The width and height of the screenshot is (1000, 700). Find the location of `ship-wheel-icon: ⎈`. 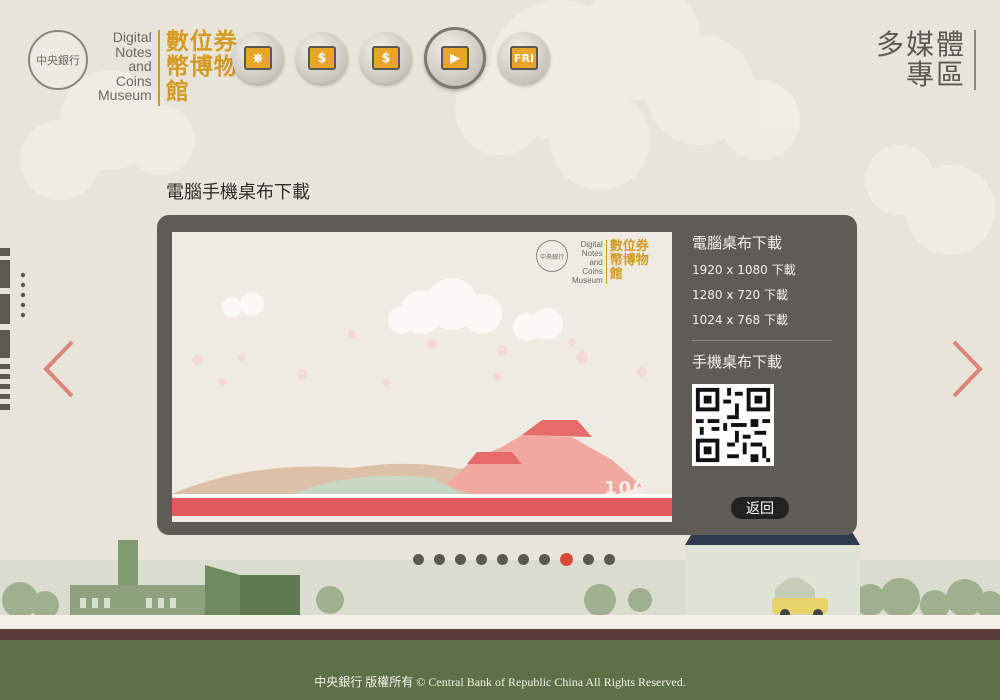

ship-wheel-icon: ⎈ is located at coordinates (258, 58).